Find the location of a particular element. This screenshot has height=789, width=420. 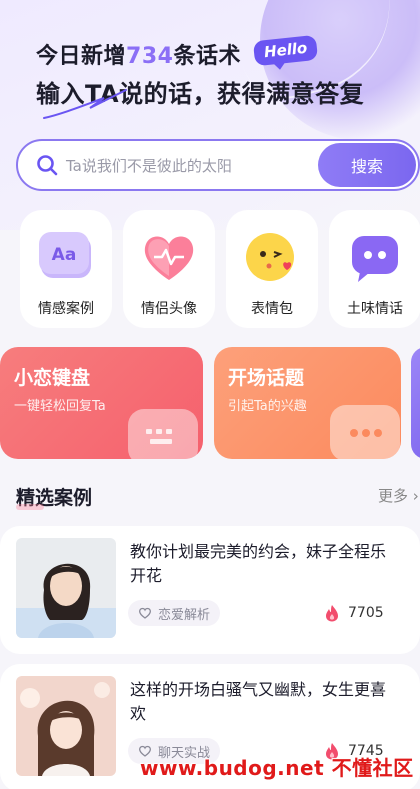

search-input: Ta说我们不是彼此的太阳 is located at coordinates (192, 165).